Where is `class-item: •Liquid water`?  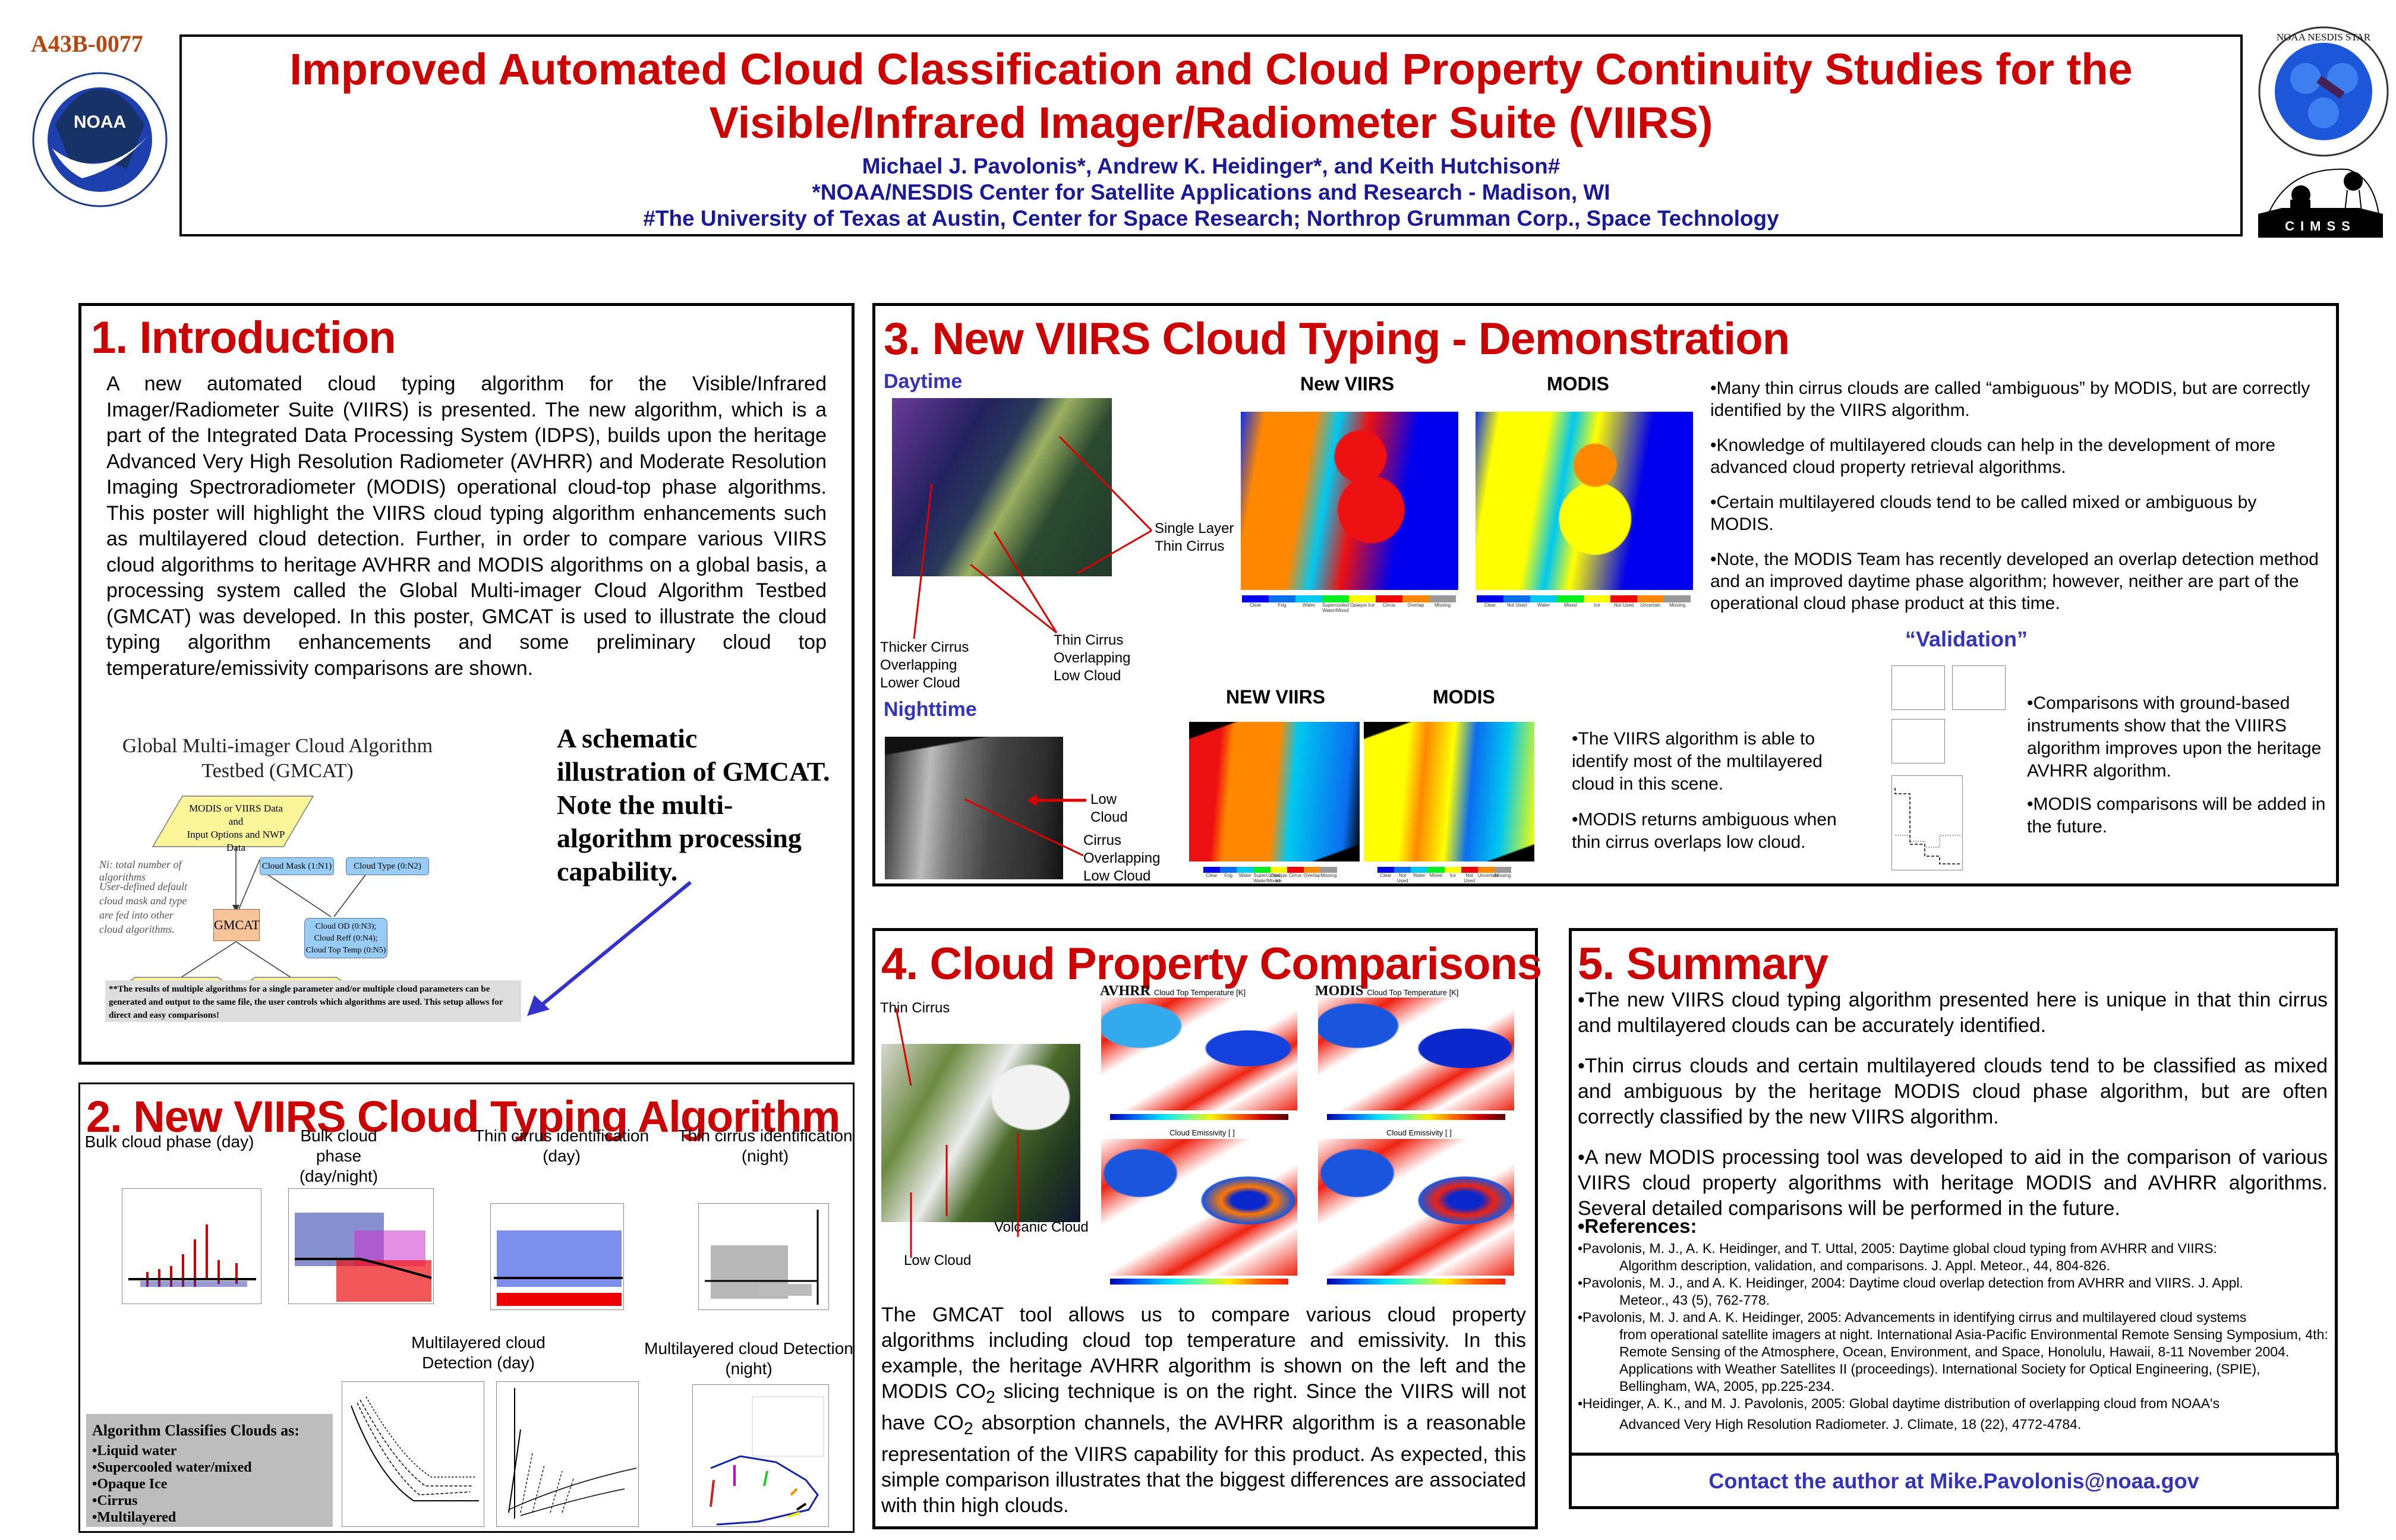
class-item: •Liquid water is located at coordinates (134, 1451).